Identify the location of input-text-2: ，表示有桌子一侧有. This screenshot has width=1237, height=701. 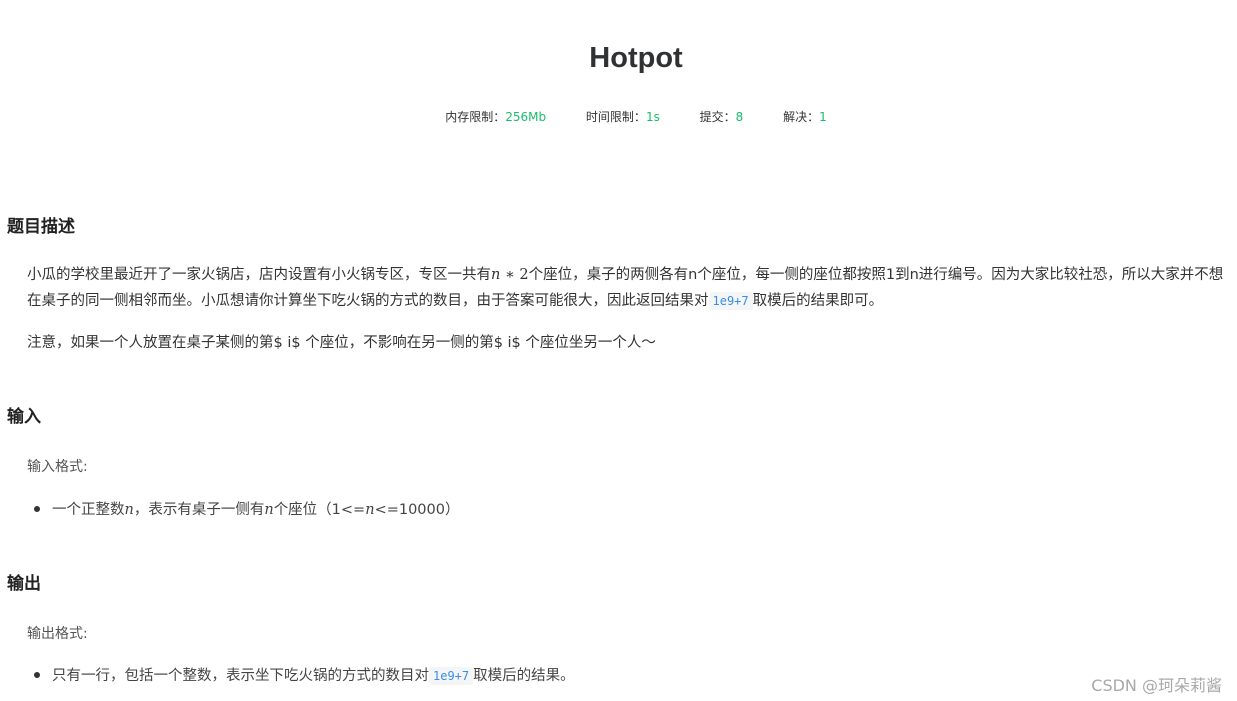
(199, 510).